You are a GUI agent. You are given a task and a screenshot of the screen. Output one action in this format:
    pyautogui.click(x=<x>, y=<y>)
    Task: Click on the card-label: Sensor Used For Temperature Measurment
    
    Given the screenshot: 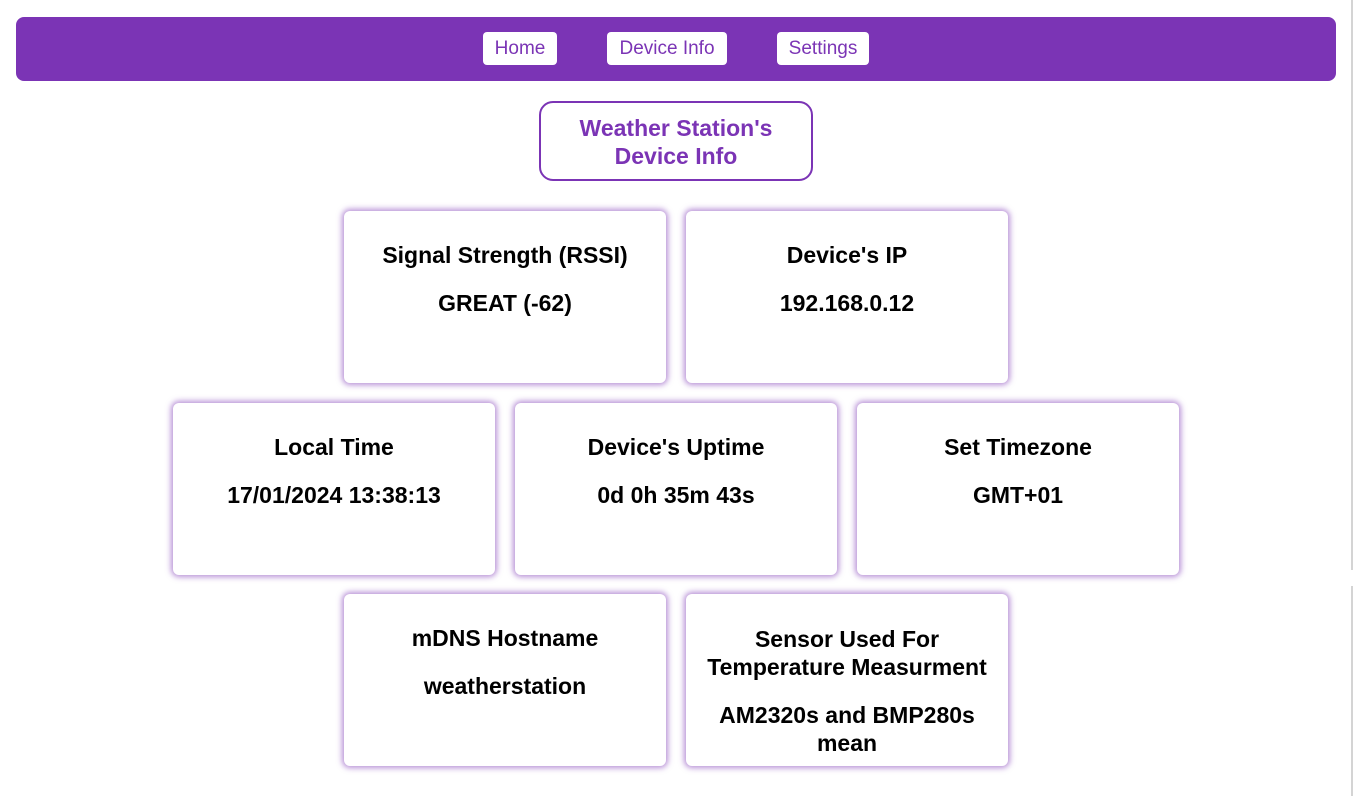 What is the action you would take?
    pyautogui.click(x=847, y=653)
    